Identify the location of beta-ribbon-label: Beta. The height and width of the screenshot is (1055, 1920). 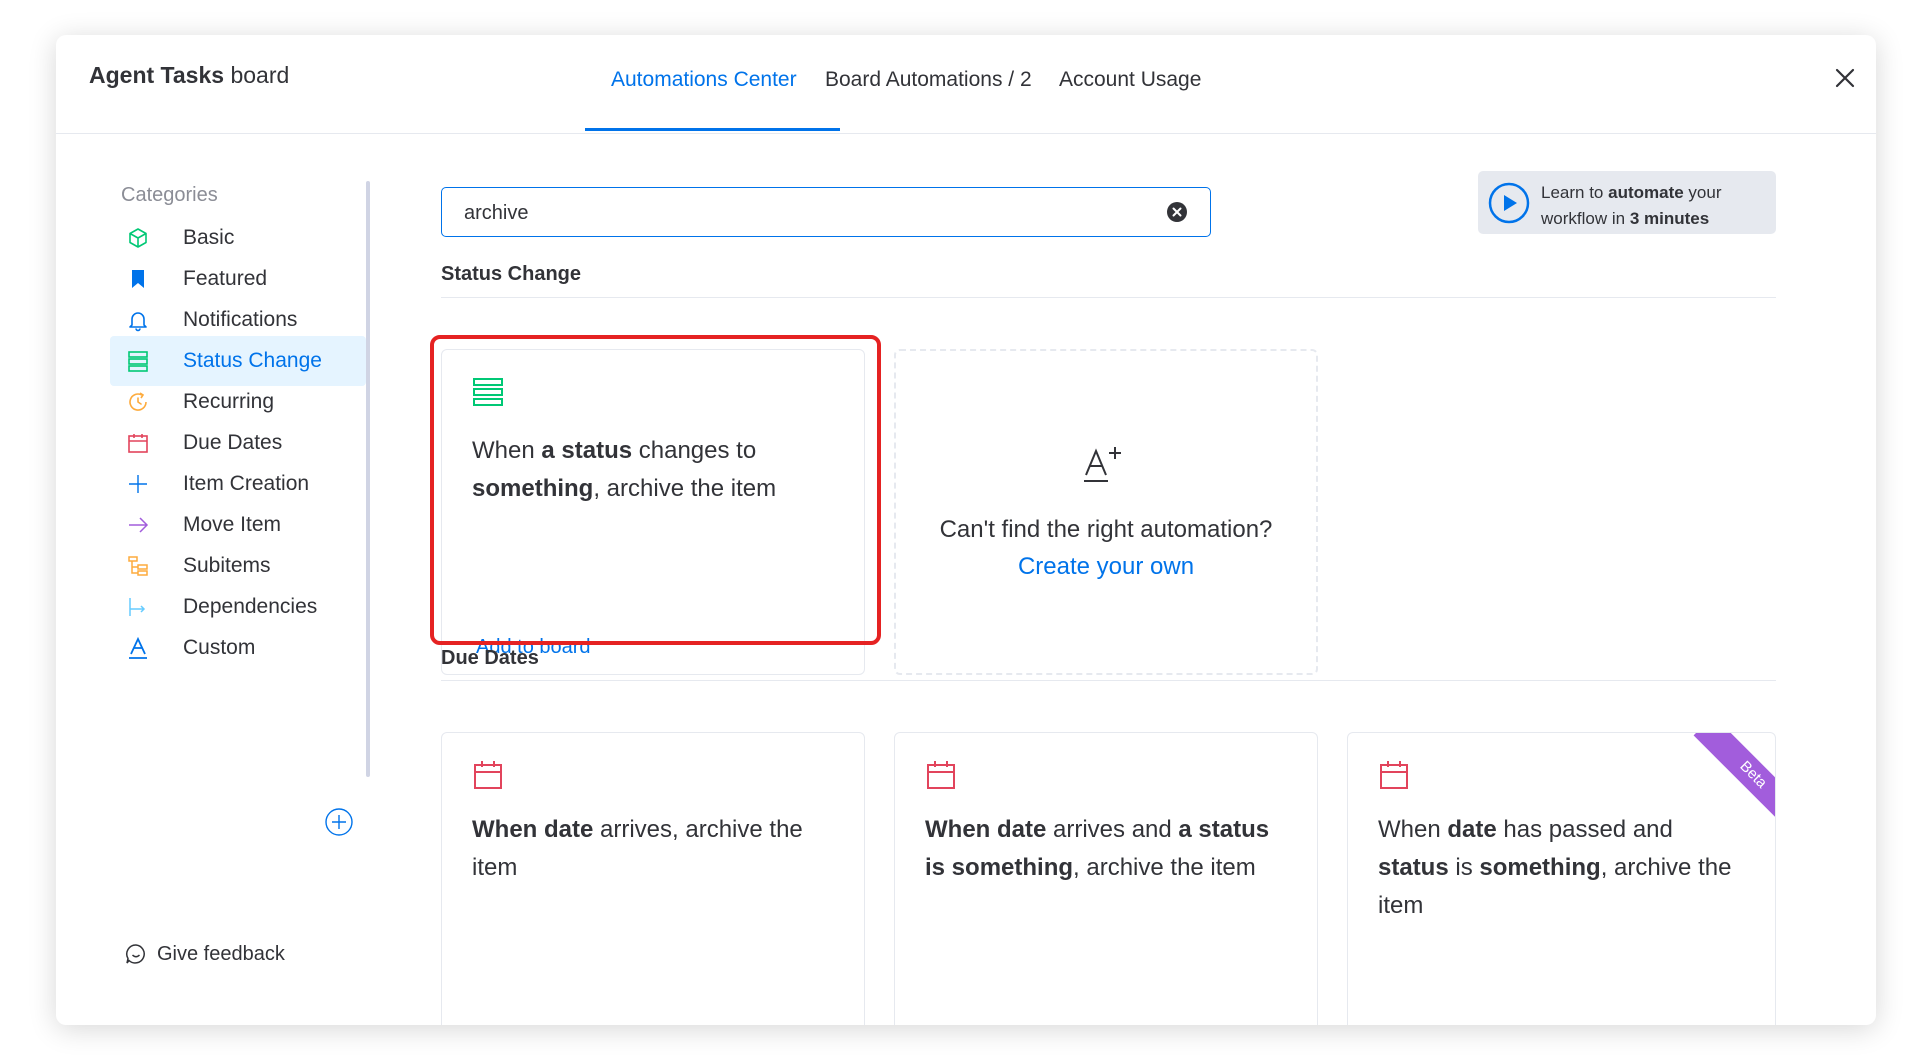
(1734, 783).